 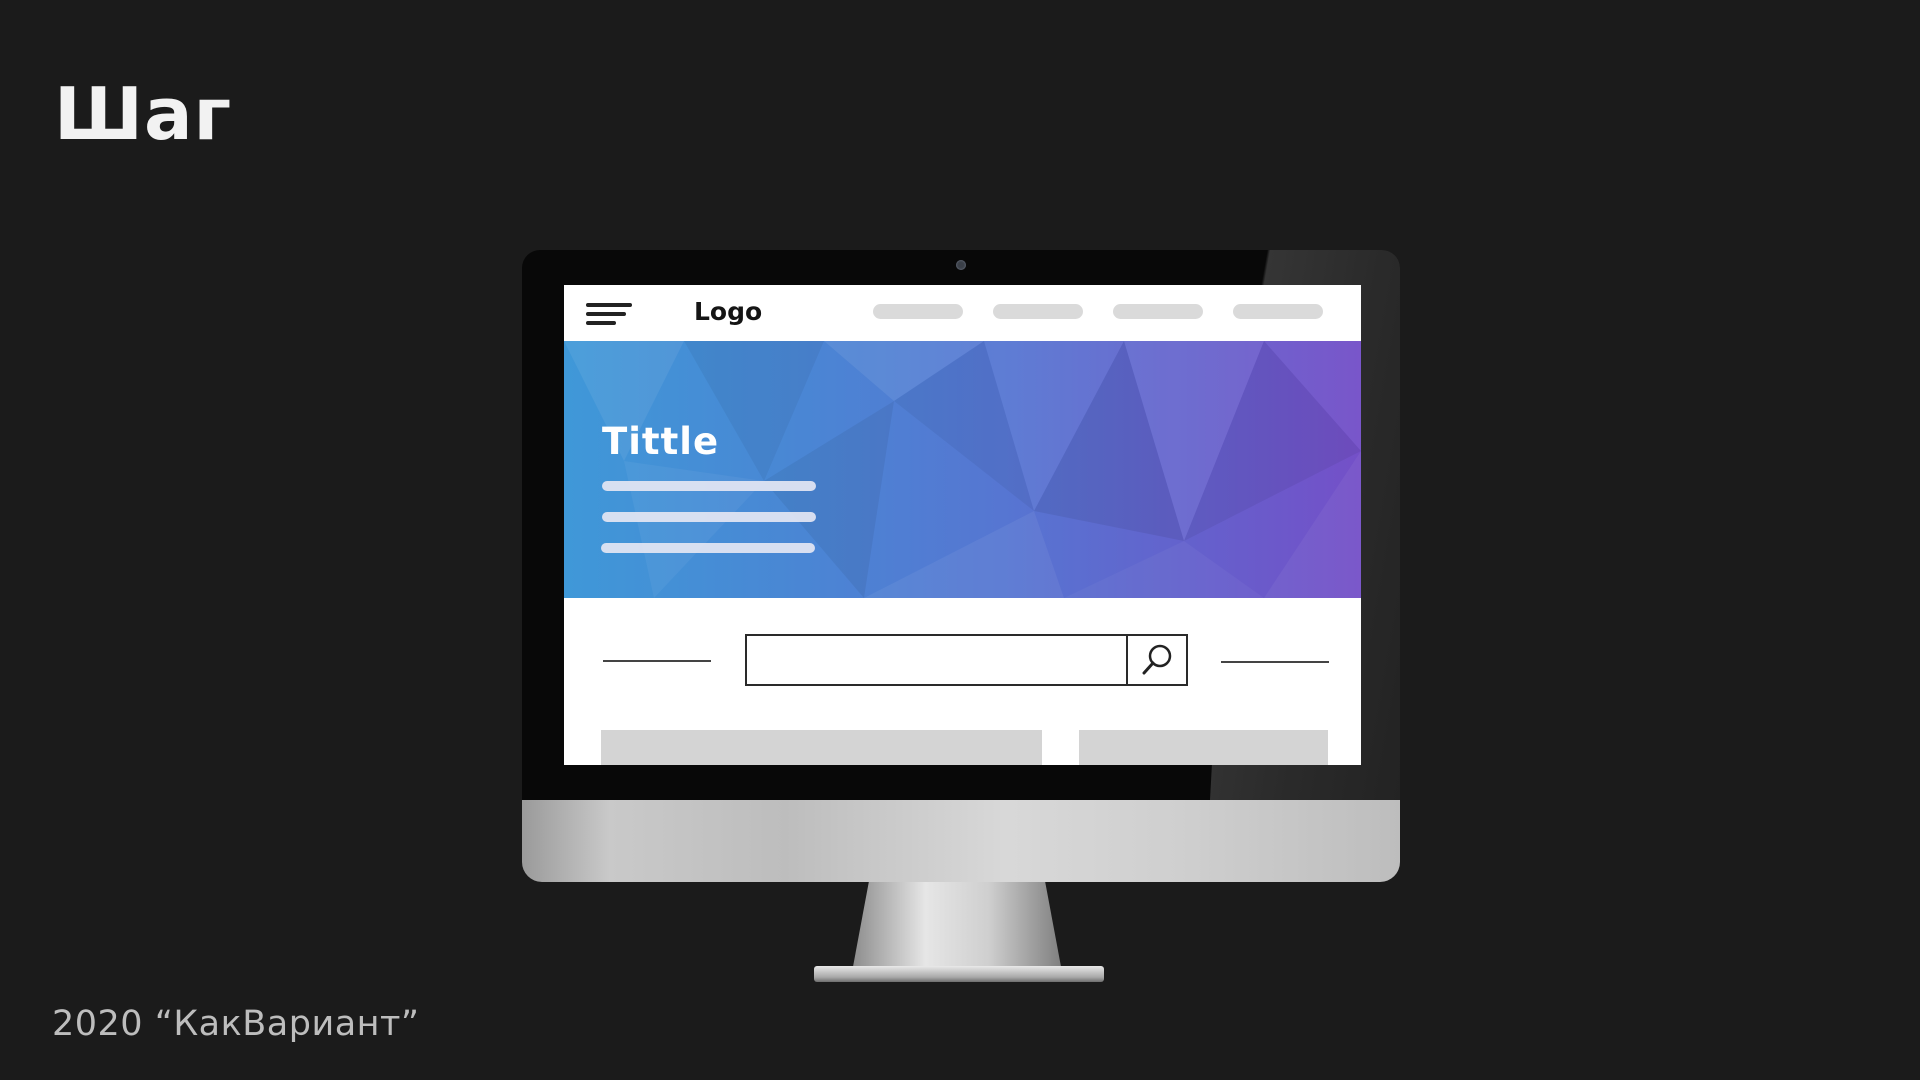 What do you see at coordinates (661, 441) in the screenshot?
I see `hero-title: Tittle` at bounding box center [661, 441].